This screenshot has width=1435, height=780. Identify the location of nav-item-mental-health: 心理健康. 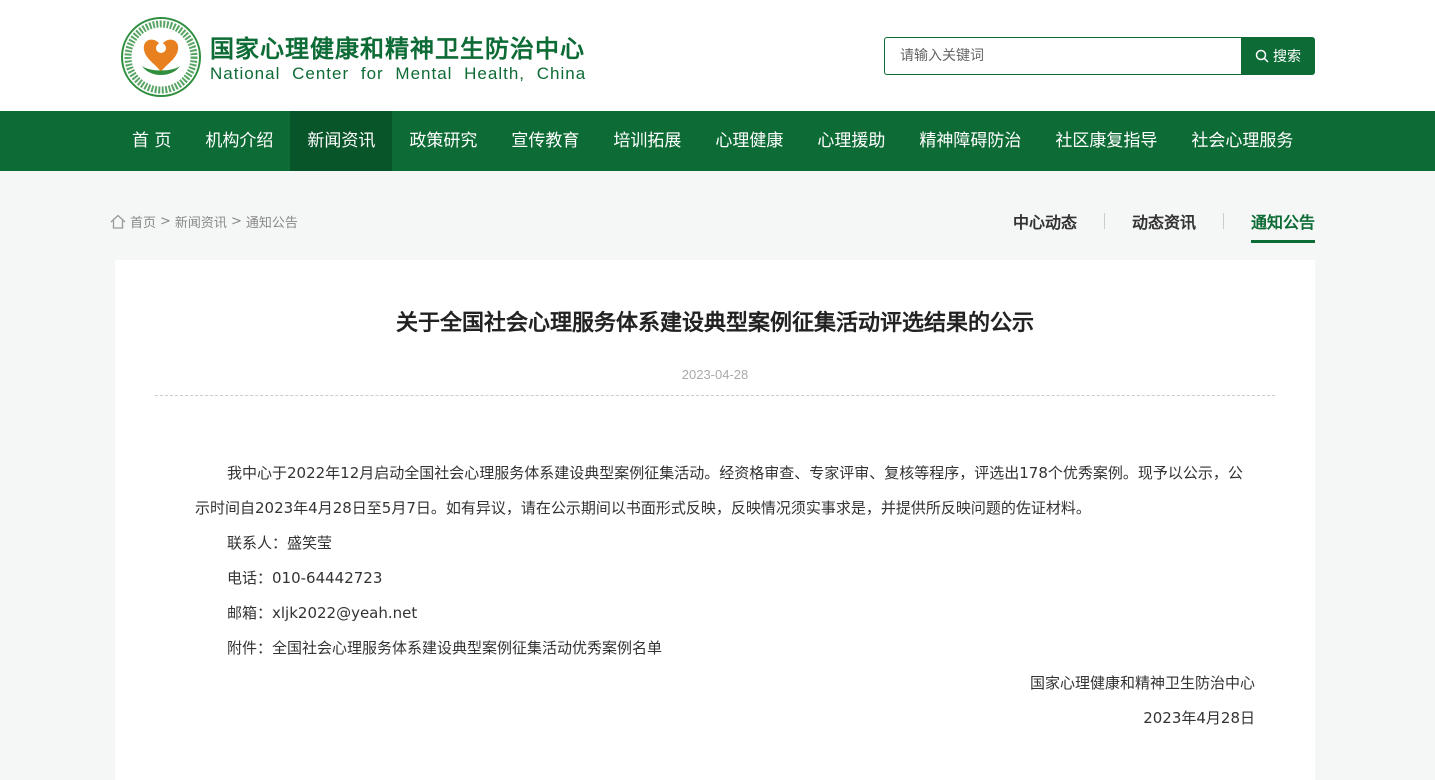
(749, 141).